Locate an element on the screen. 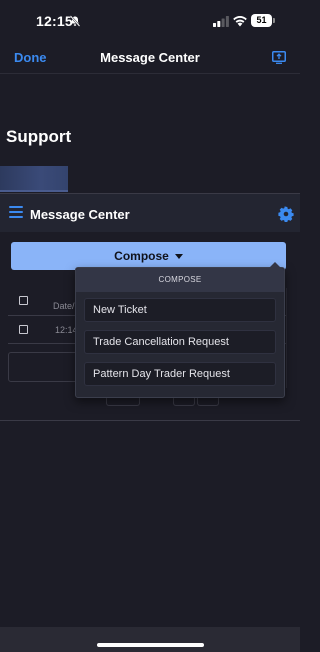 This screenshot has width=320, height=652. gear-icon is located at coordinates (286, 214).